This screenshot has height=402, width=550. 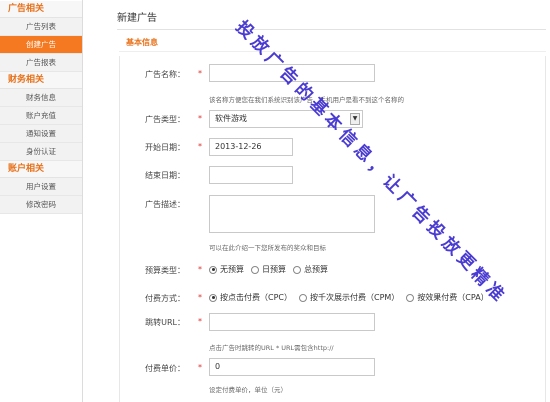 What do you see at coordinates (286, 119) in the screenshot?
I see `ad-type-select: 软件游戏 ▼` at bounding box center [286, 119].